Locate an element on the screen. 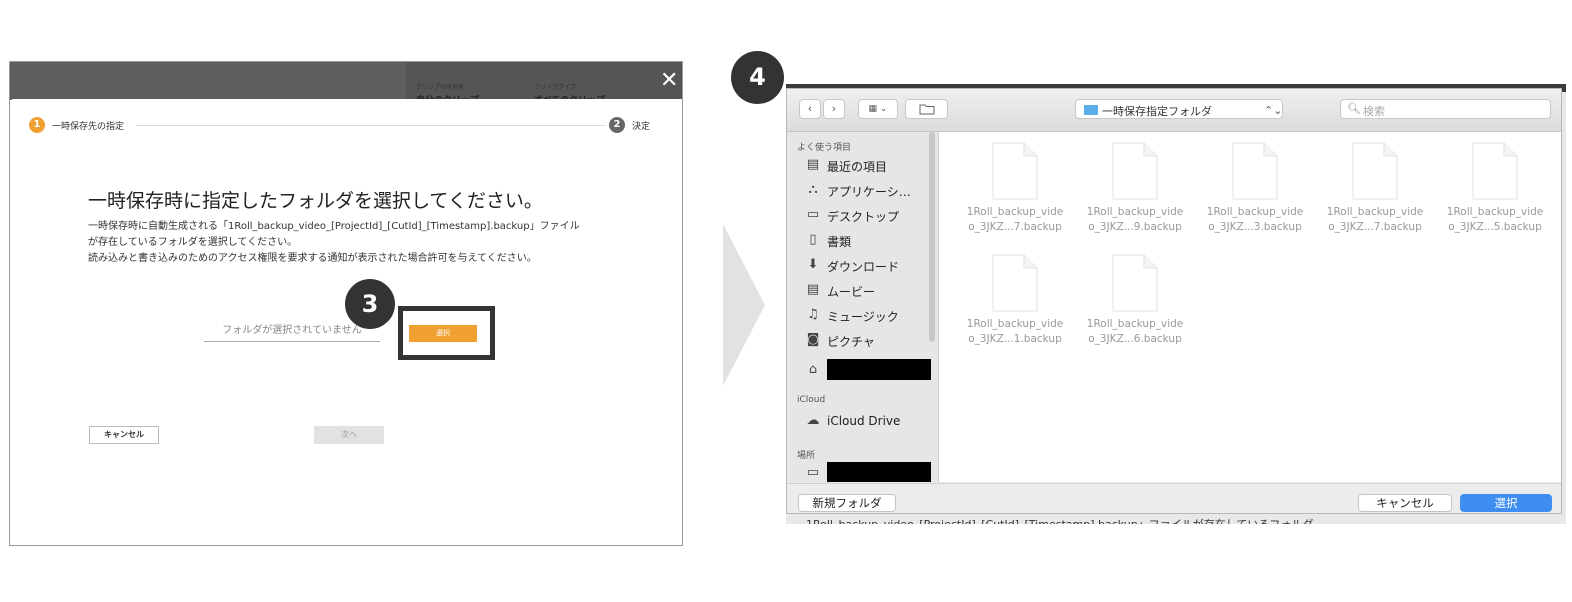 This screenshot has height=602, width=1572. file-name: 1Roll_backup_vide o_3JKZ...3.backup is located at coordinates (1255, 220).